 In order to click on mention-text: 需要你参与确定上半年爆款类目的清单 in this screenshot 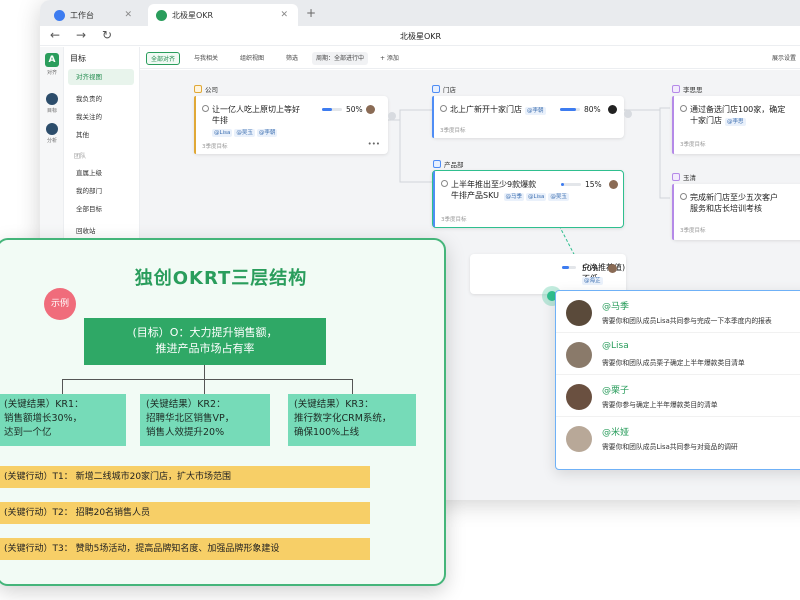, I will do `click(660, 405)`.